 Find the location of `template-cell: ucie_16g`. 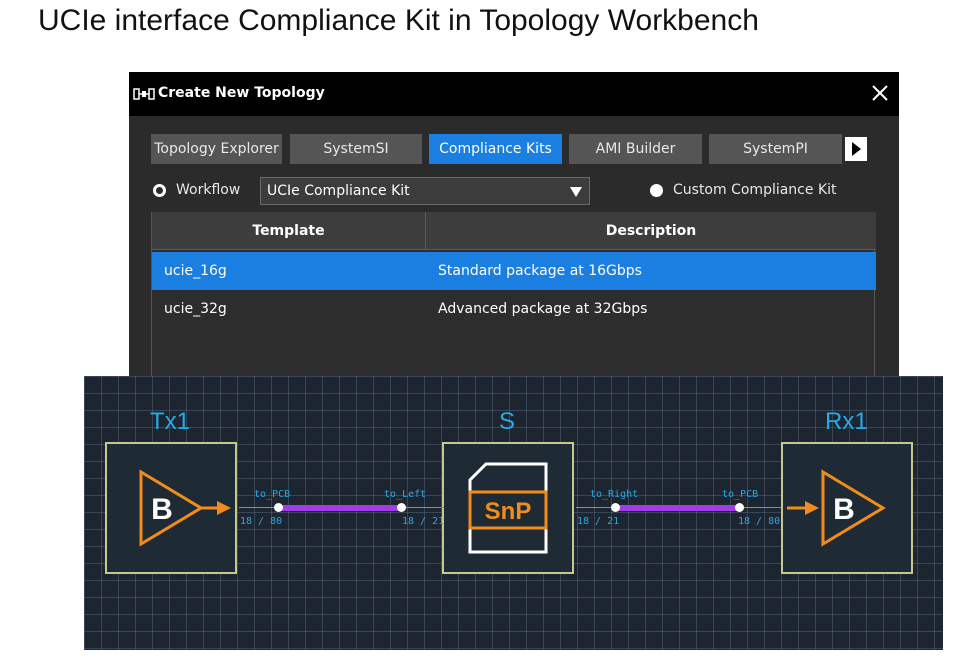

template-cell: ucie_16g is located at coordinates (195, 271).